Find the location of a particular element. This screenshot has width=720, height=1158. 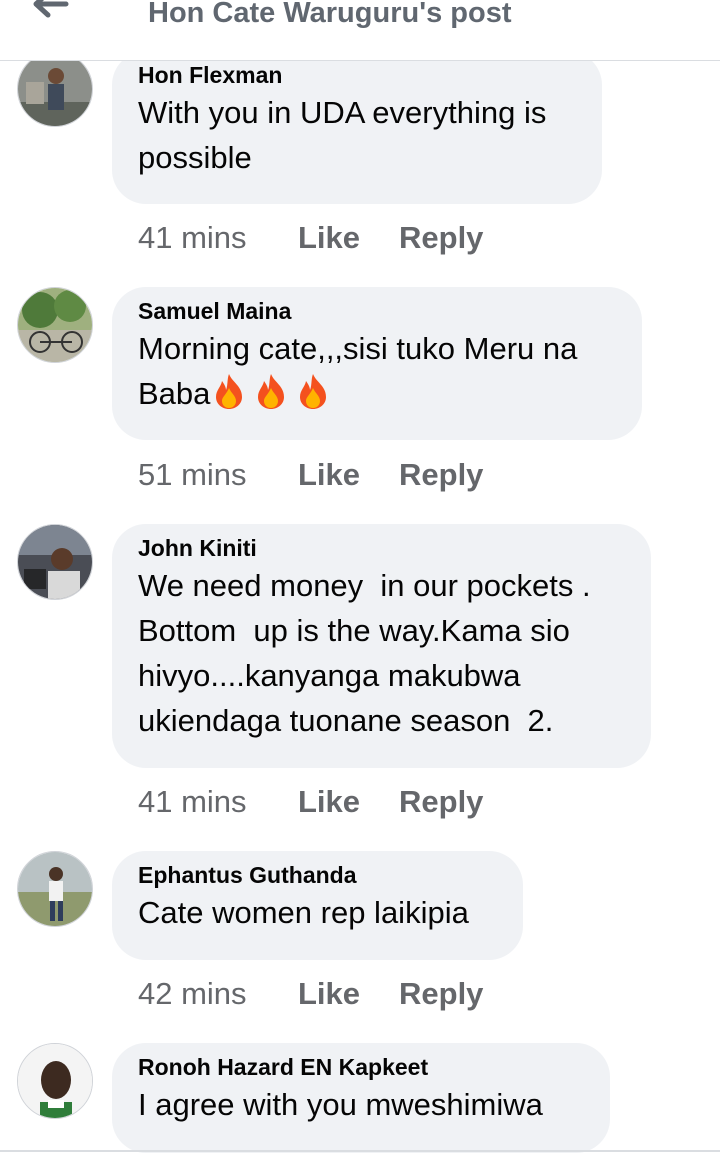

comment-text: I agree with you mweshimiwa is located at coordinates (340, 1104).